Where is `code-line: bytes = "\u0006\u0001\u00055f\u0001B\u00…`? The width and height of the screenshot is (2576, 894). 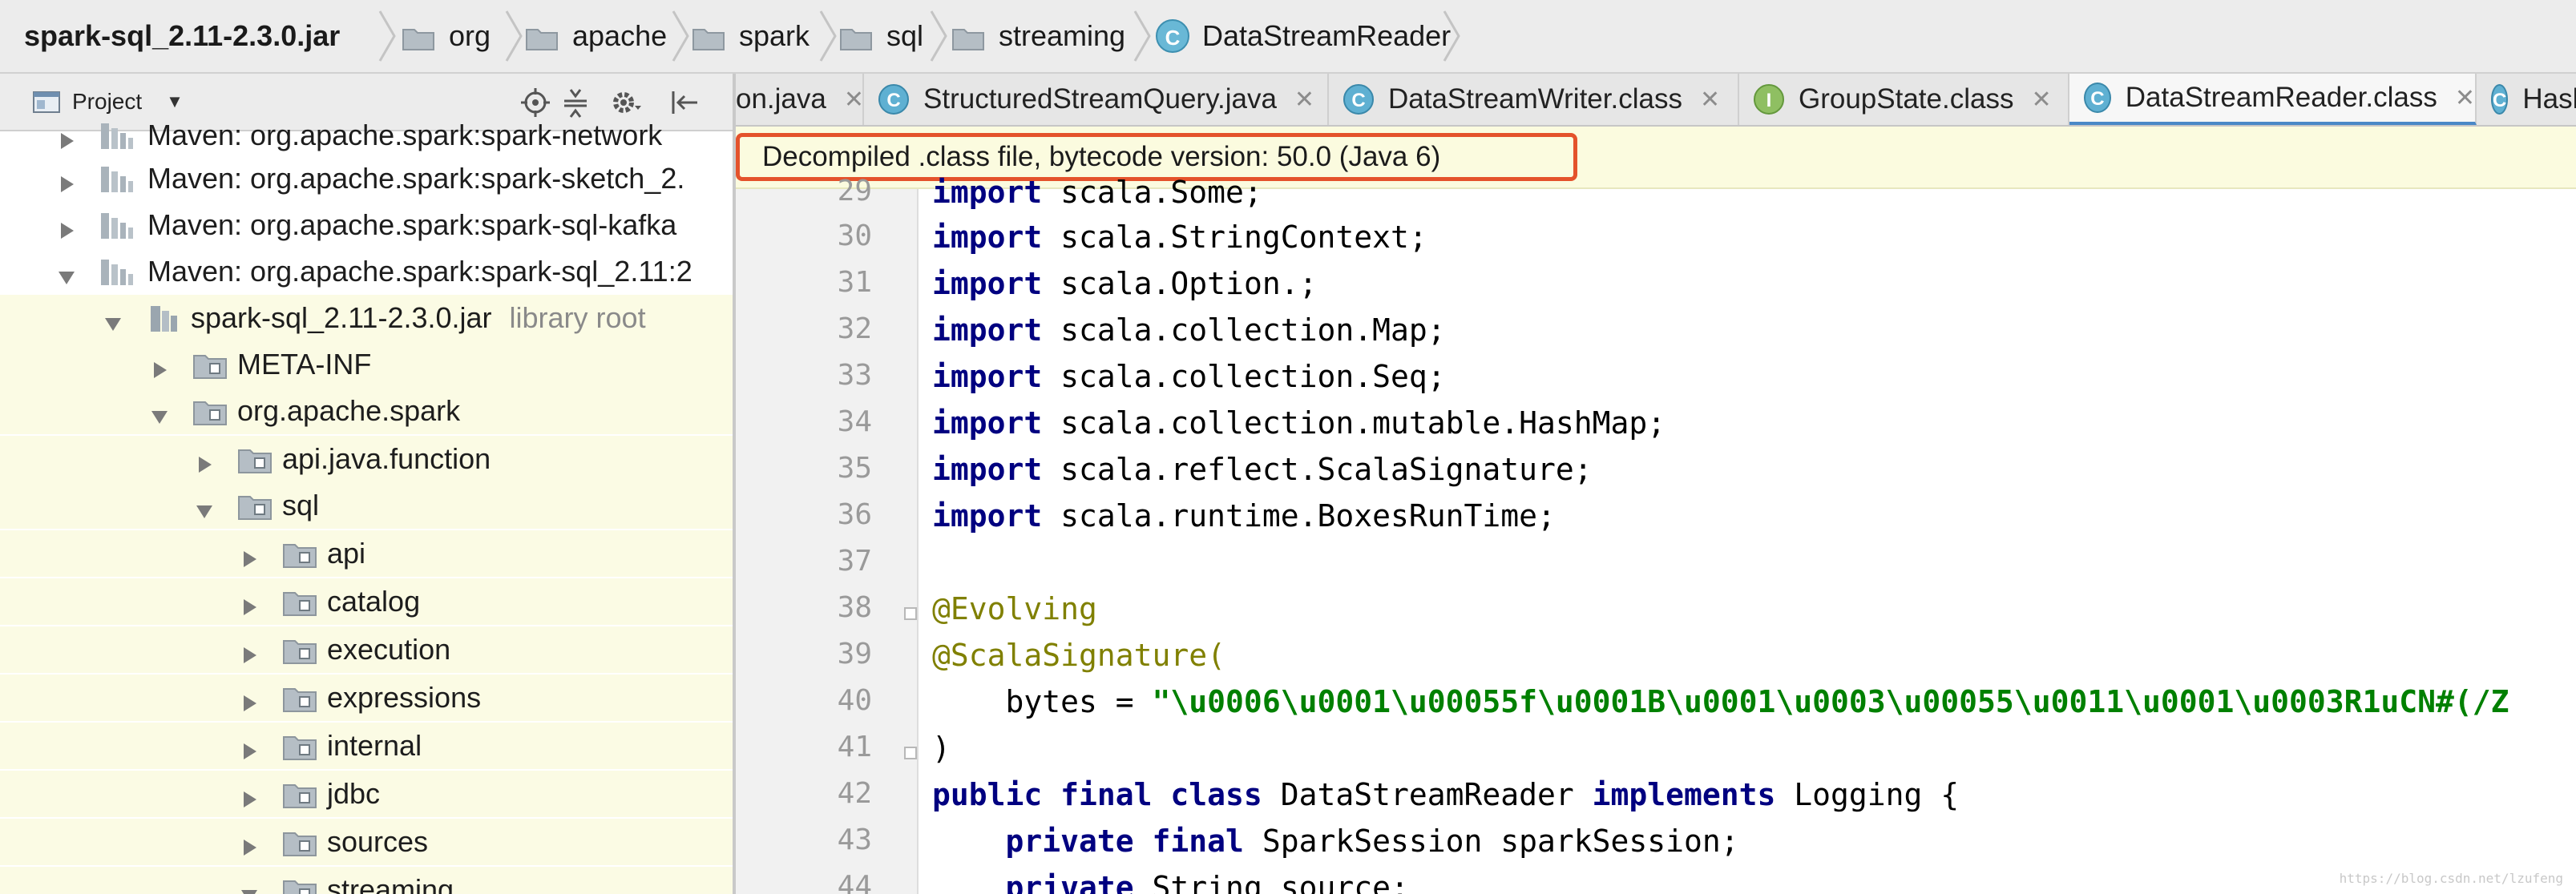
code-line: bytes = "\u0006\u0001\u00055f\u0001B\u00… is located at coordinates (1720, 701).